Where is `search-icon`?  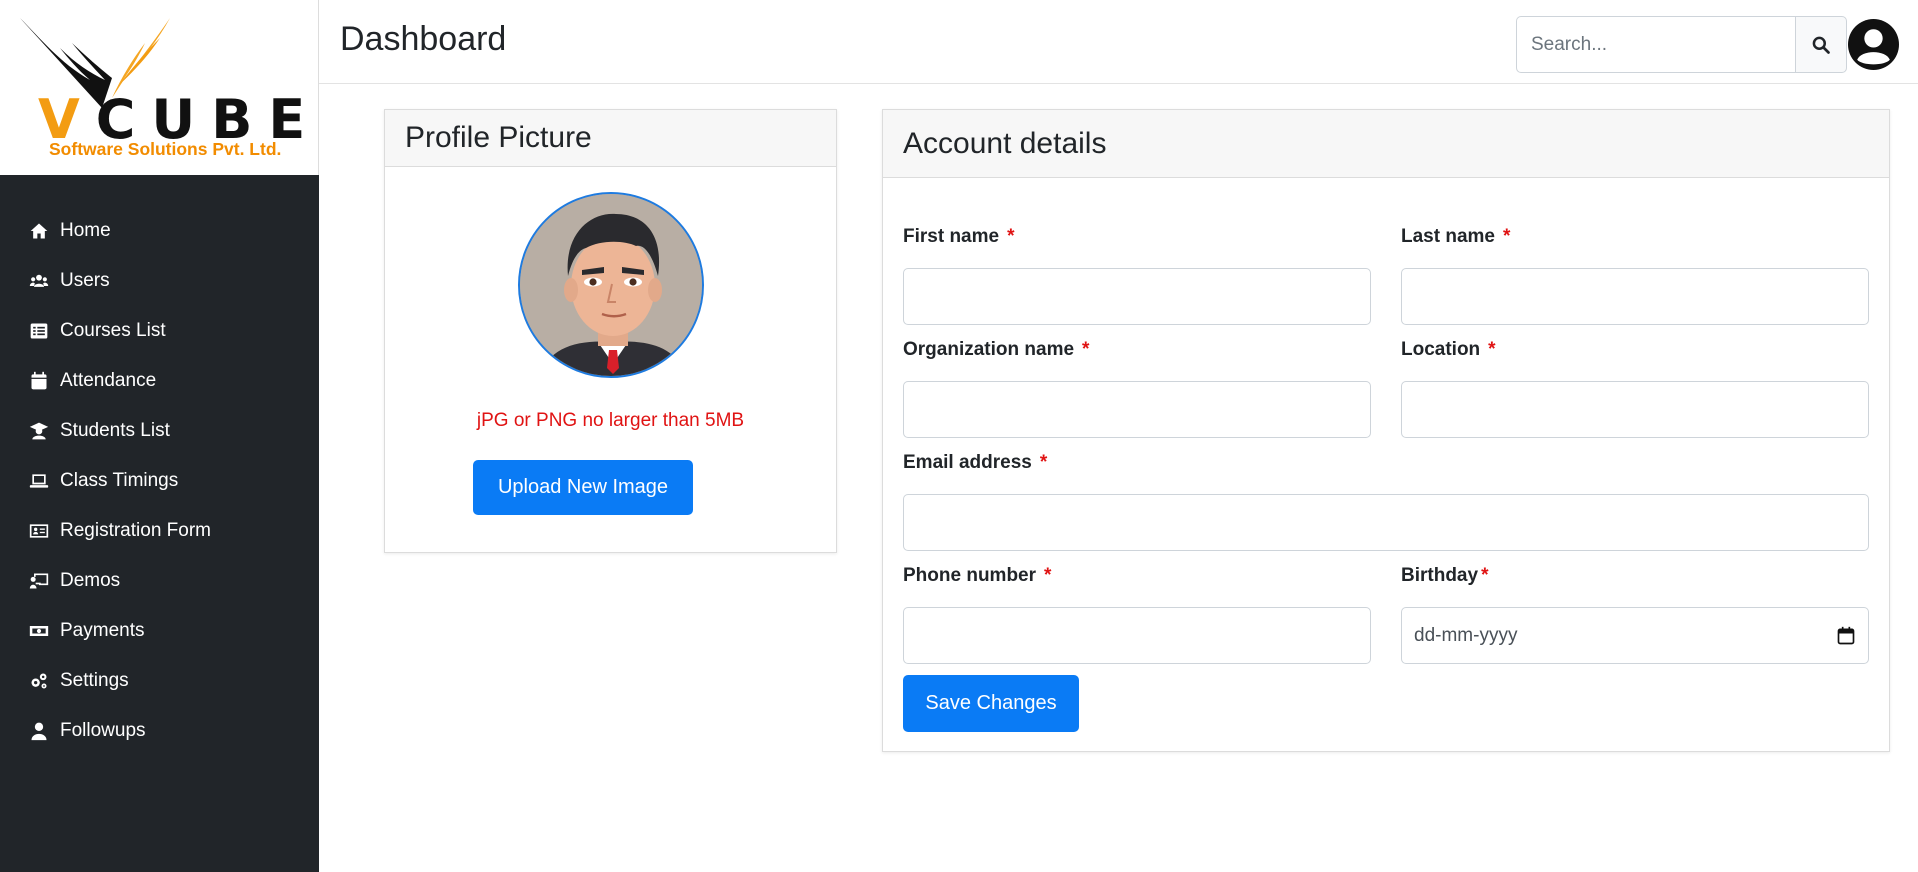 search-icon is located at coordinates (1821, 45).